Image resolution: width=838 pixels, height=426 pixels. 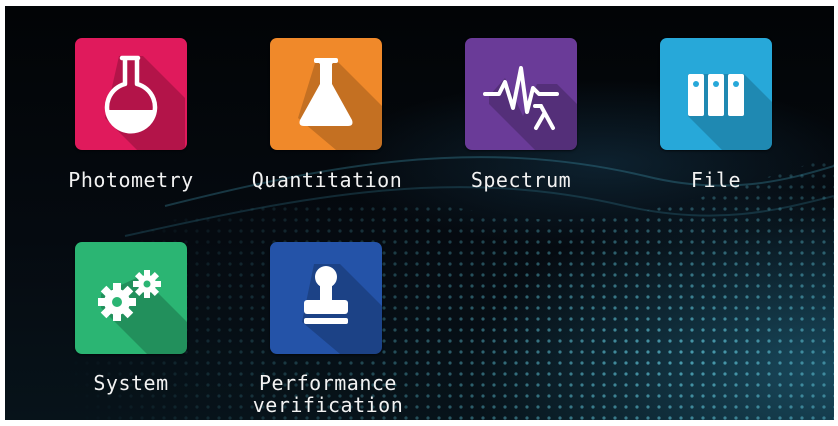 I want to click on quantitation-label: Quantitation, so click(x=327, y=180).